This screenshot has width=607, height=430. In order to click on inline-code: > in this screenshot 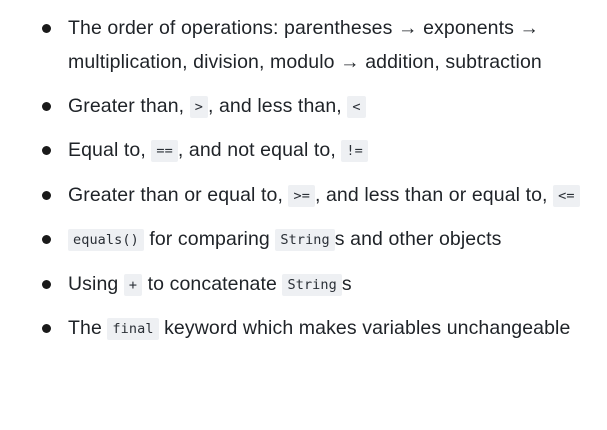, I will do `click(198, 106)`.